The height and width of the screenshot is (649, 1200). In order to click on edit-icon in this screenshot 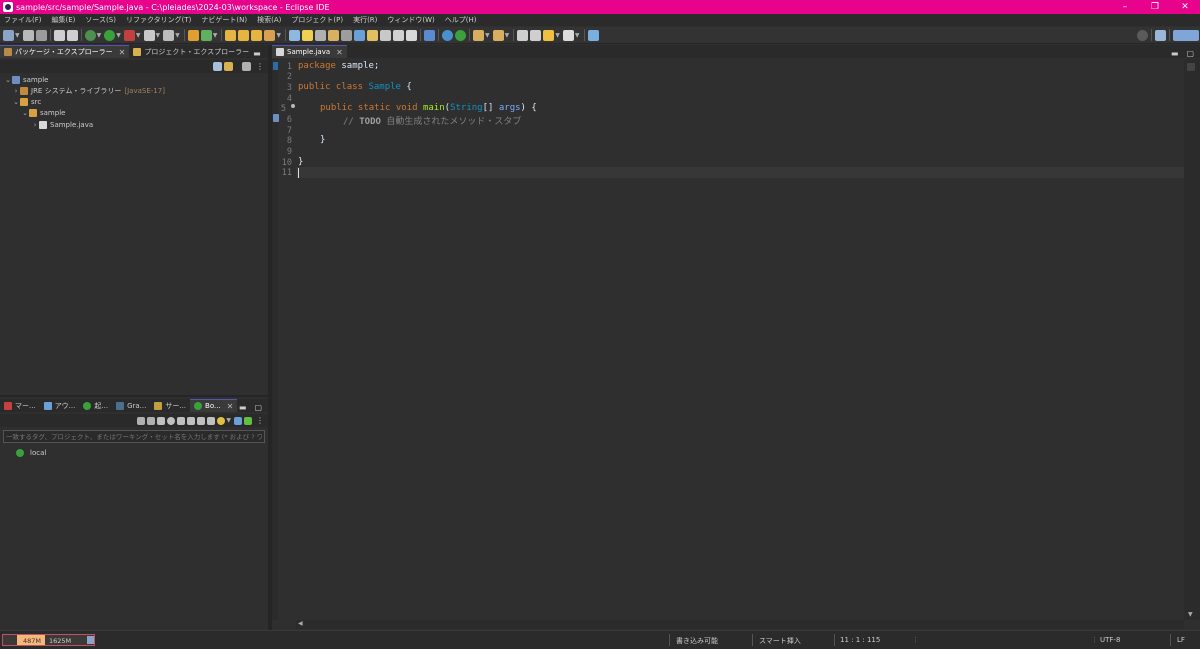, I will do `click(201, 420)`.